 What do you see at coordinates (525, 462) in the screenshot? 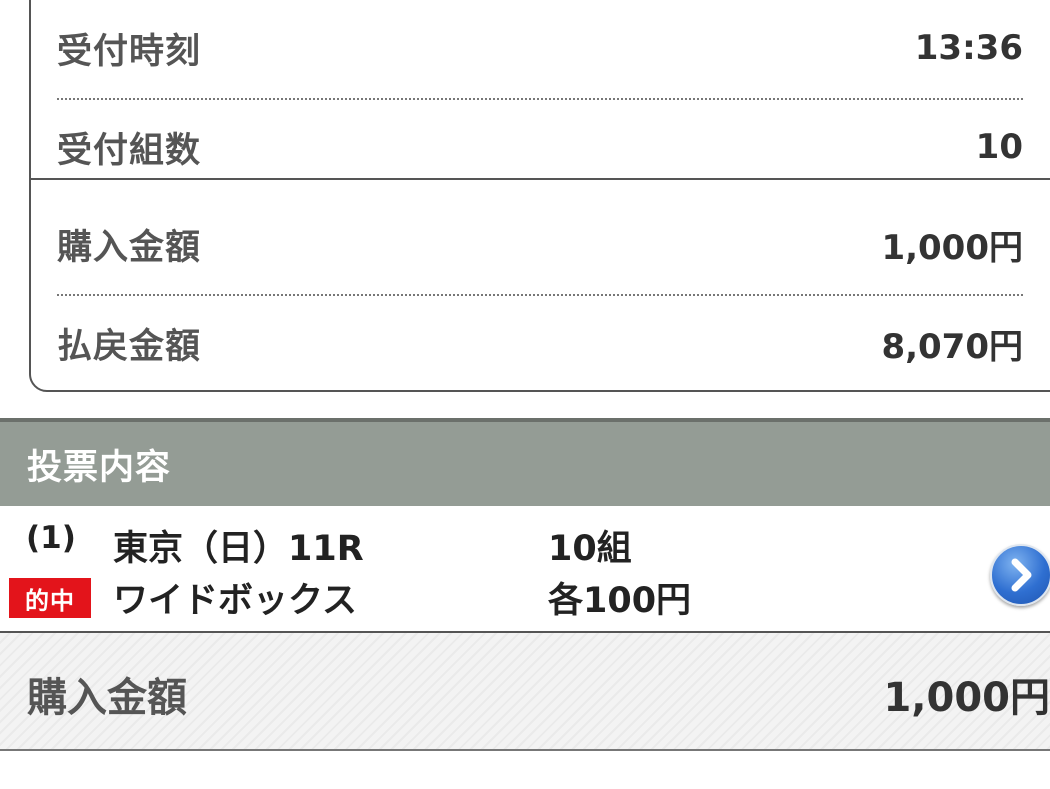
I see `section-header: 投票内容` at bounding box center [525, 462].